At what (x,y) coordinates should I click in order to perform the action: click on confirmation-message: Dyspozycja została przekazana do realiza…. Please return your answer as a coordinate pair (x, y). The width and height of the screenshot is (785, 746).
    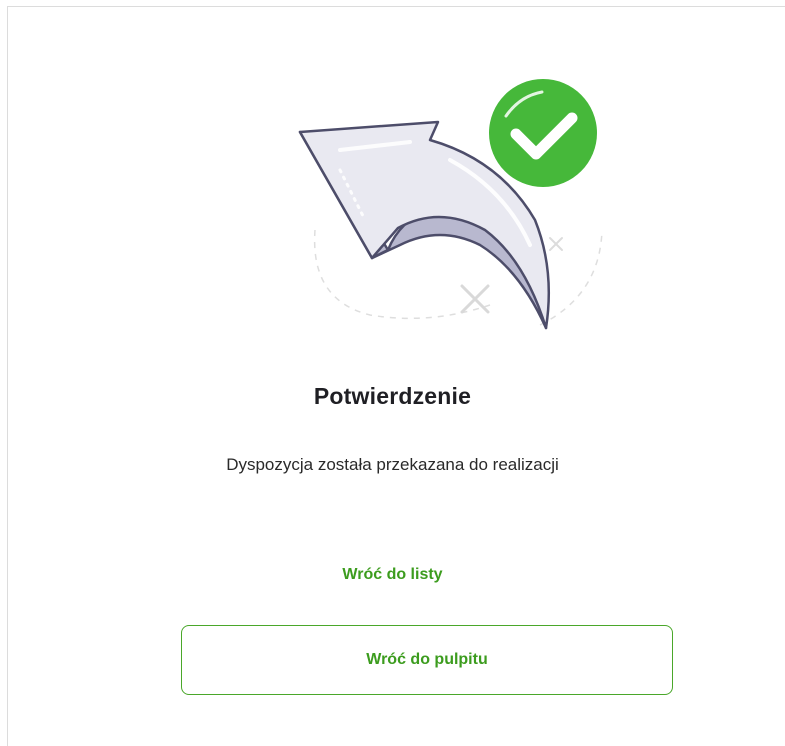
    Looking at the image, I should click on (392, 464).